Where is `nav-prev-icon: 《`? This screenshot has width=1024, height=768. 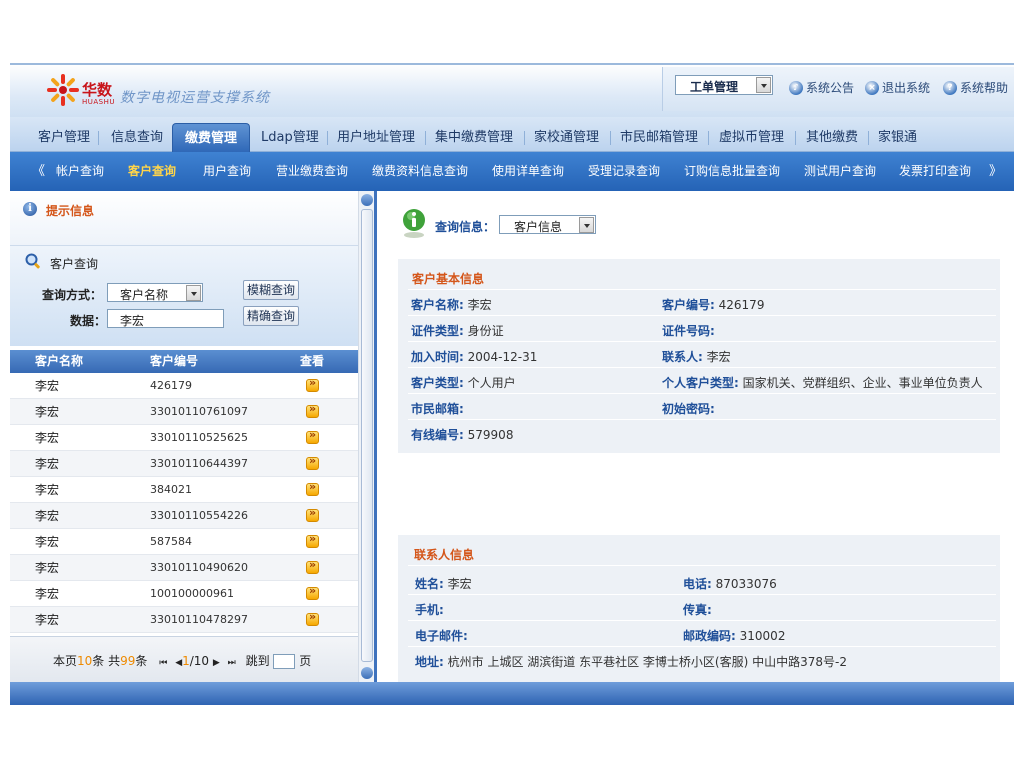 nav-prev-icon: 《 is located at coordinates (38, 171).